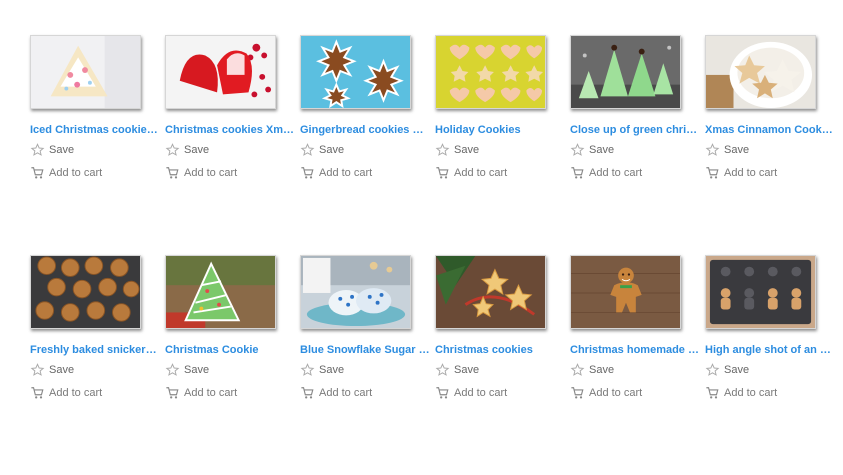 This screenshot has height=475, width=843. Describe the element at coordinates (635, 350) in the screenshot. I see `result-title: Christmas homemade gingerbread` at that location.